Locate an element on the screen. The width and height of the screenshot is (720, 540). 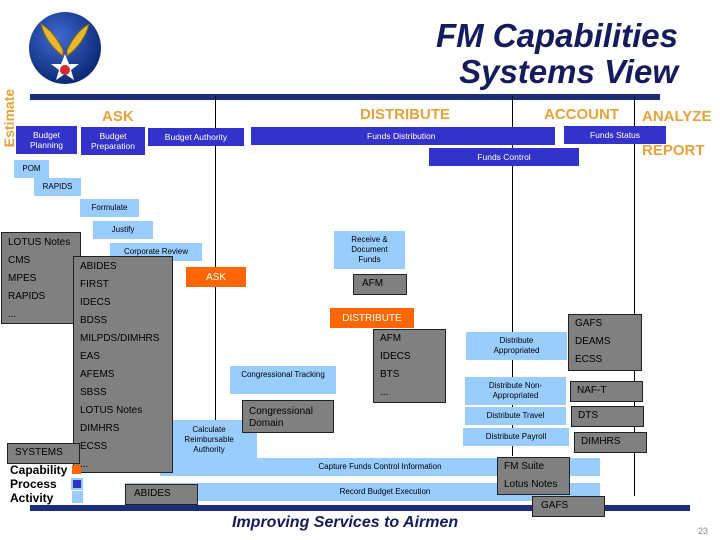
system-dts: DTS is located at coordinates (607, 416).